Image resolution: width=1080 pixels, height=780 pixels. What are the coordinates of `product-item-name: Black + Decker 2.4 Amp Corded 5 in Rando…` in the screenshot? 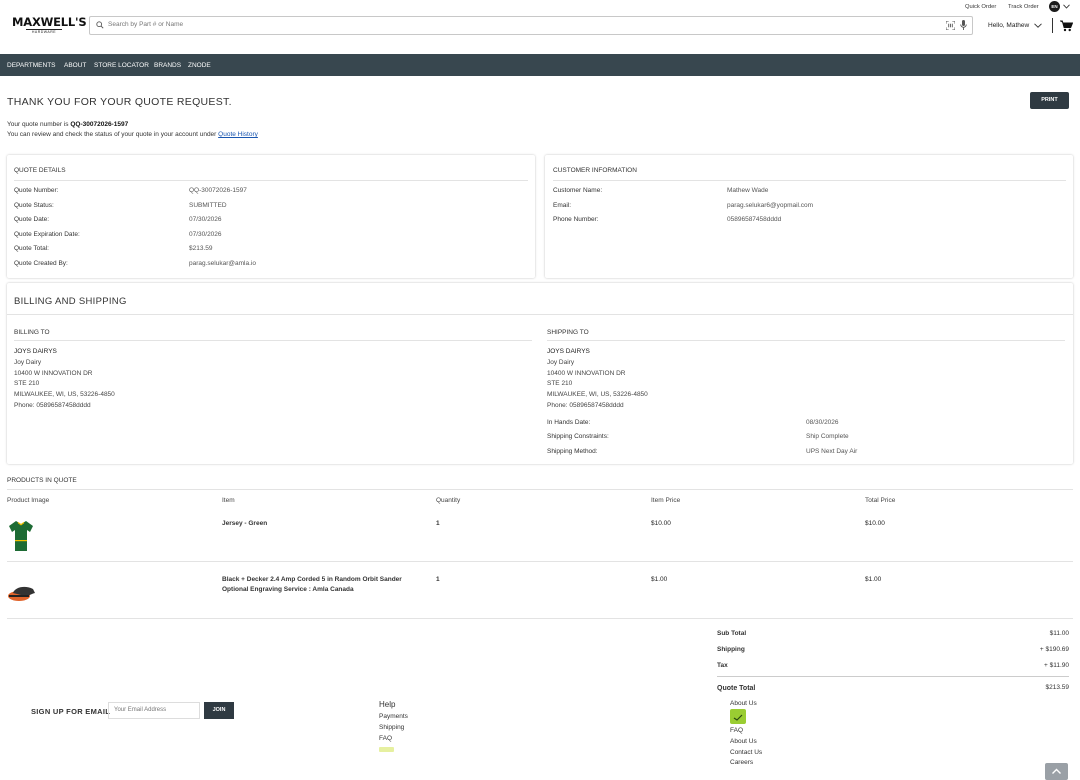 It's located at (312, 579).